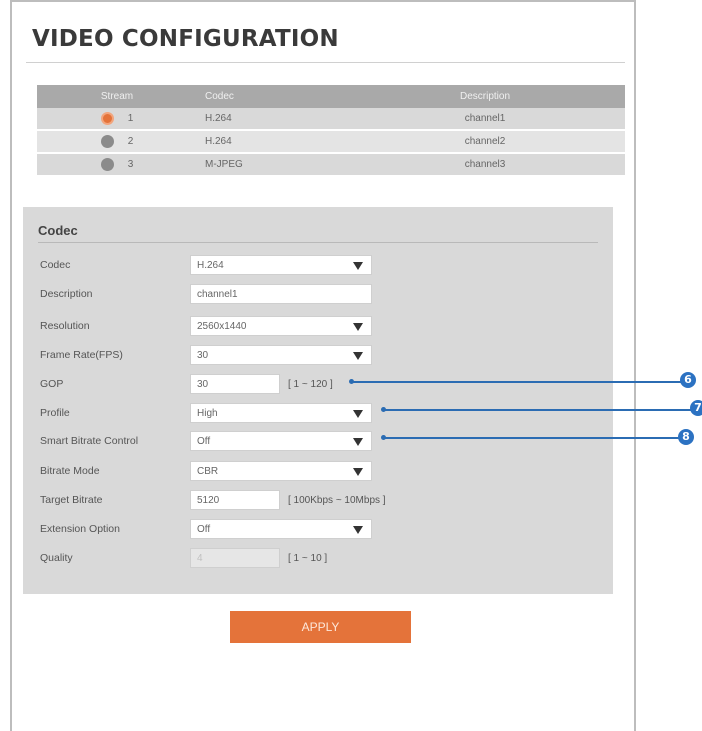 Image resolution: width=702 pixels, height=731 pixels. What do you see at coordinates (207, 413) in the screenshot?
I see `select-value: High` at bounding box center [207, 413].